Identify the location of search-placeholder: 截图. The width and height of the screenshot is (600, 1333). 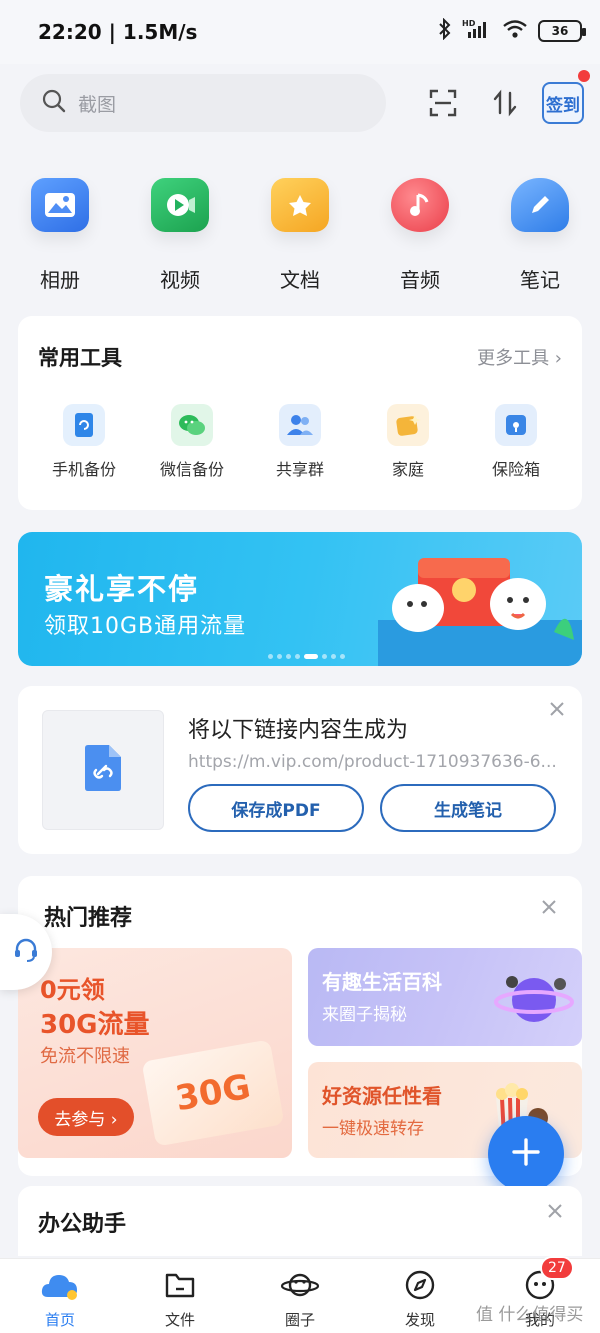
(97, 104).